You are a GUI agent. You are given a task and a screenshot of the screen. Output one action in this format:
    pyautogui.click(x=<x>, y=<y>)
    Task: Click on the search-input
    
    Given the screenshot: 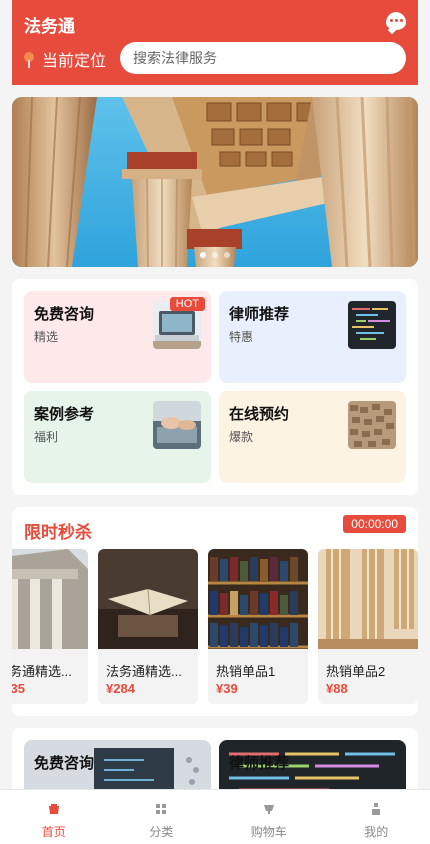 What is the action you would take?
    pyautogui.click(x=263, y=58)
    